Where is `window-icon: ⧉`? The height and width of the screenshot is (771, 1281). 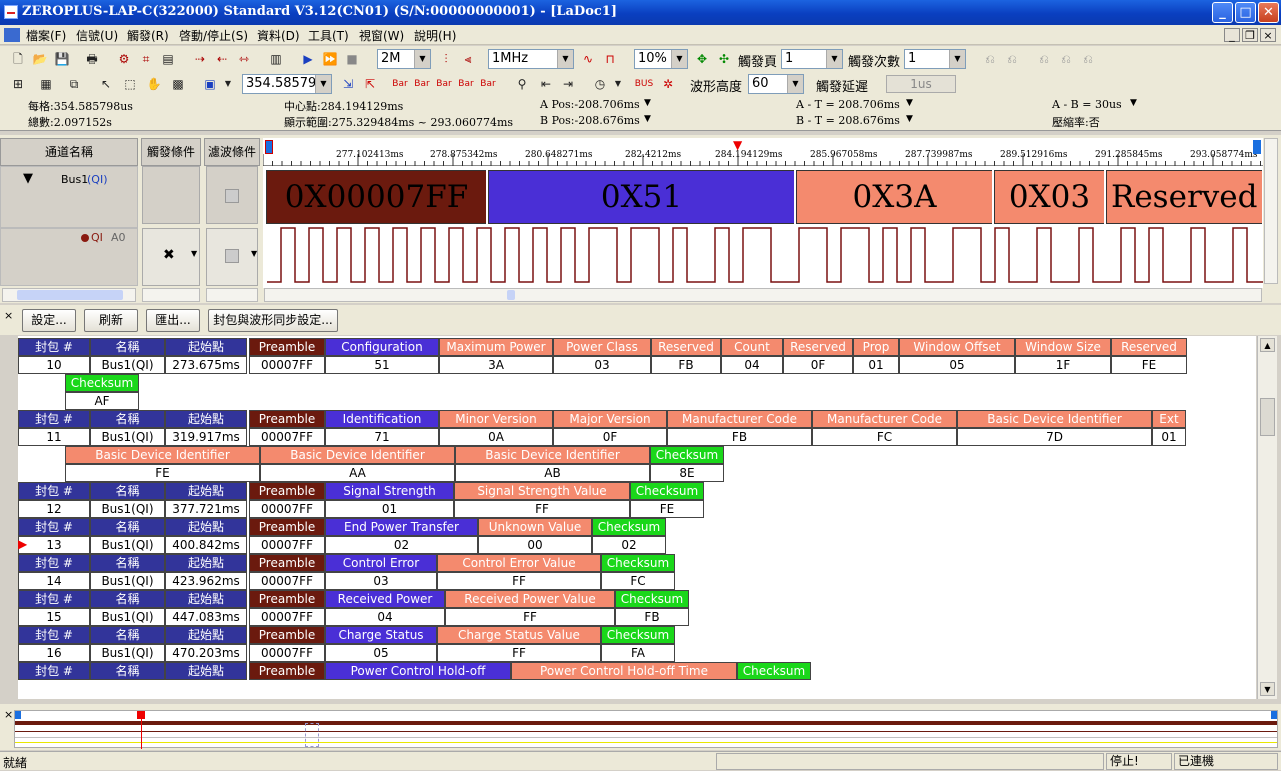 window-icon: ⧉ is located at coordinates (74, 84).